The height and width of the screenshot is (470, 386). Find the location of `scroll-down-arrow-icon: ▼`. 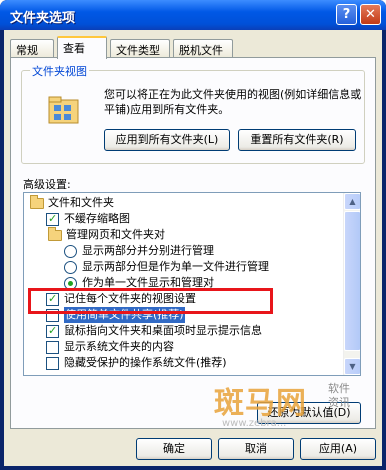

scroll-down-arrow-icon: ▼ is located at coordinates (352, 366).